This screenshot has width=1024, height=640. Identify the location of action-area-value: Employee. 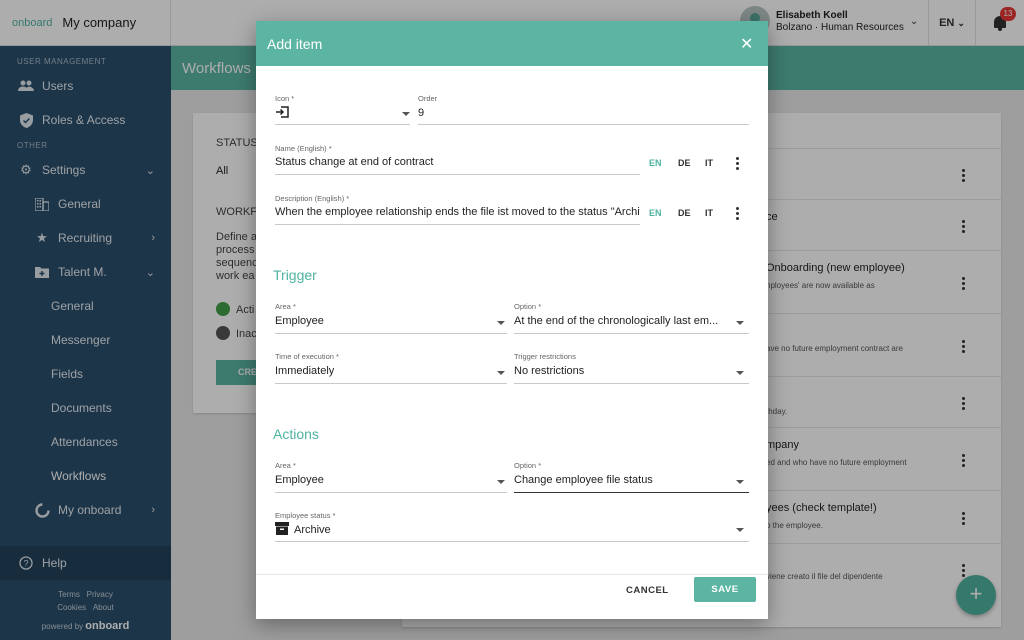
(299, 480).